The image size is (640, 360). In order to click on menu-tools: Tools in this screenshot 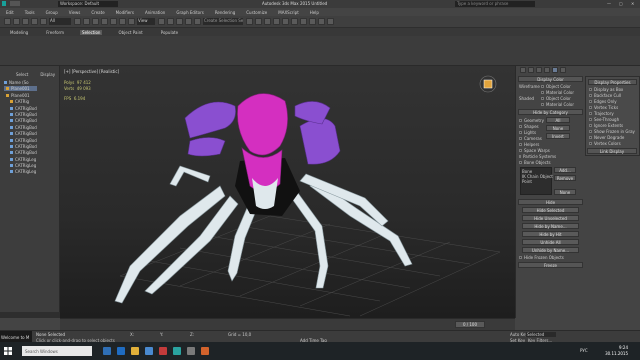, I will do `click(30, 12)`.